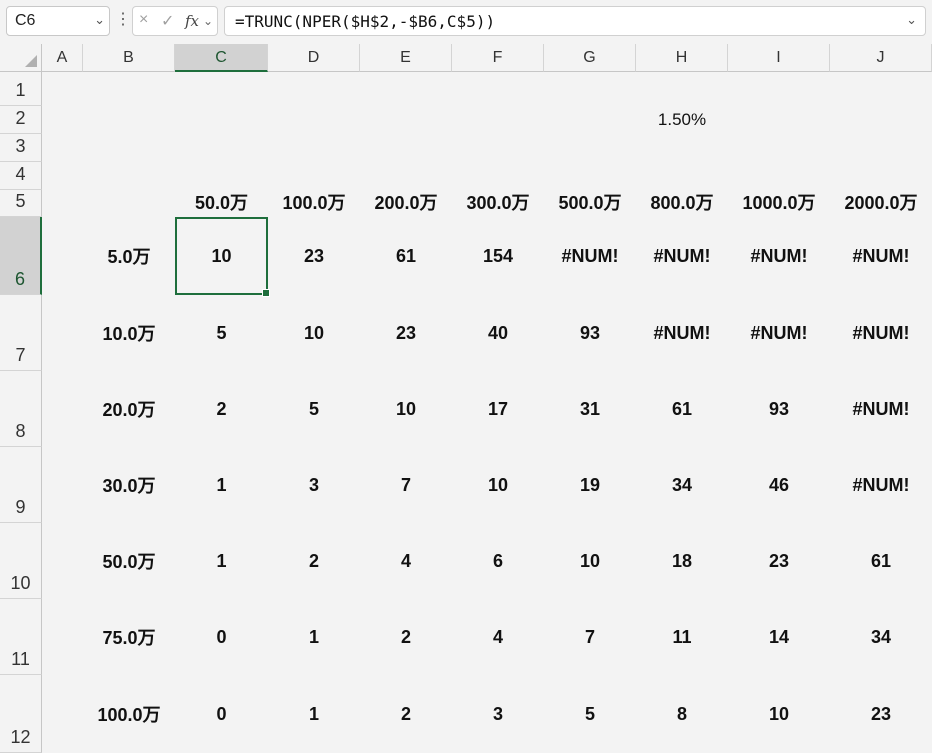 The width and height of the screenshot is (932, 753). I want to click on enter-icon: ✓, so click(167, 21).